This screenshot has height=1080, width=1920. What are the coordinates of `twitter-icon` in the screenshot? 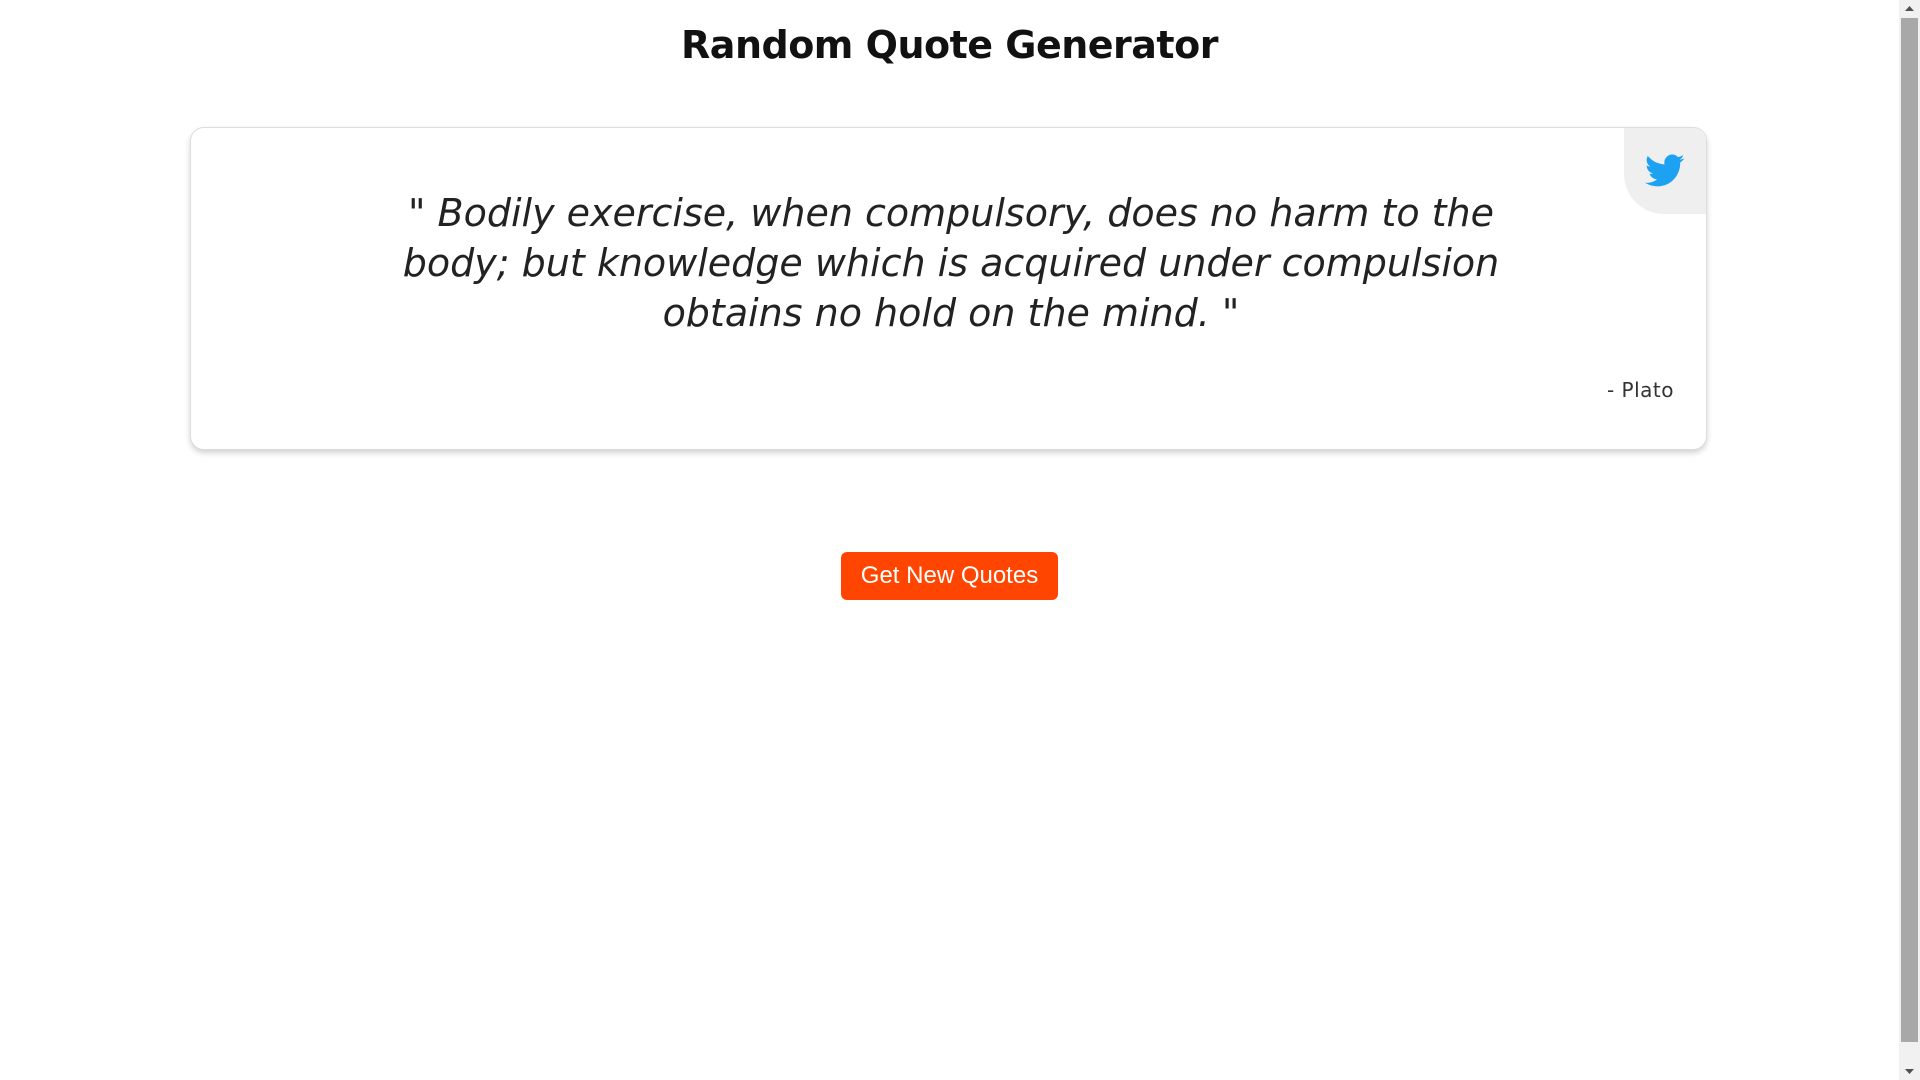 It's located at (1665, 171).